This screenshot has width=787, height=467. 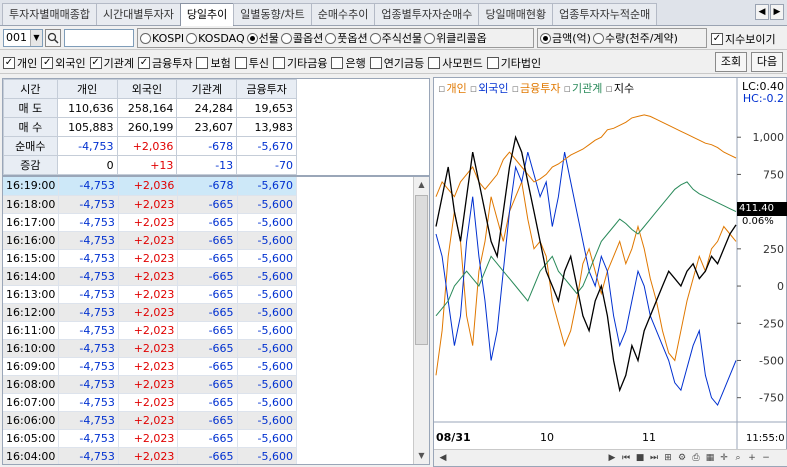 What do you see at coordinates (299, 63) in the screenshot?
I see `investor-option-6: 기타금융` at bounding box center [299, 63].